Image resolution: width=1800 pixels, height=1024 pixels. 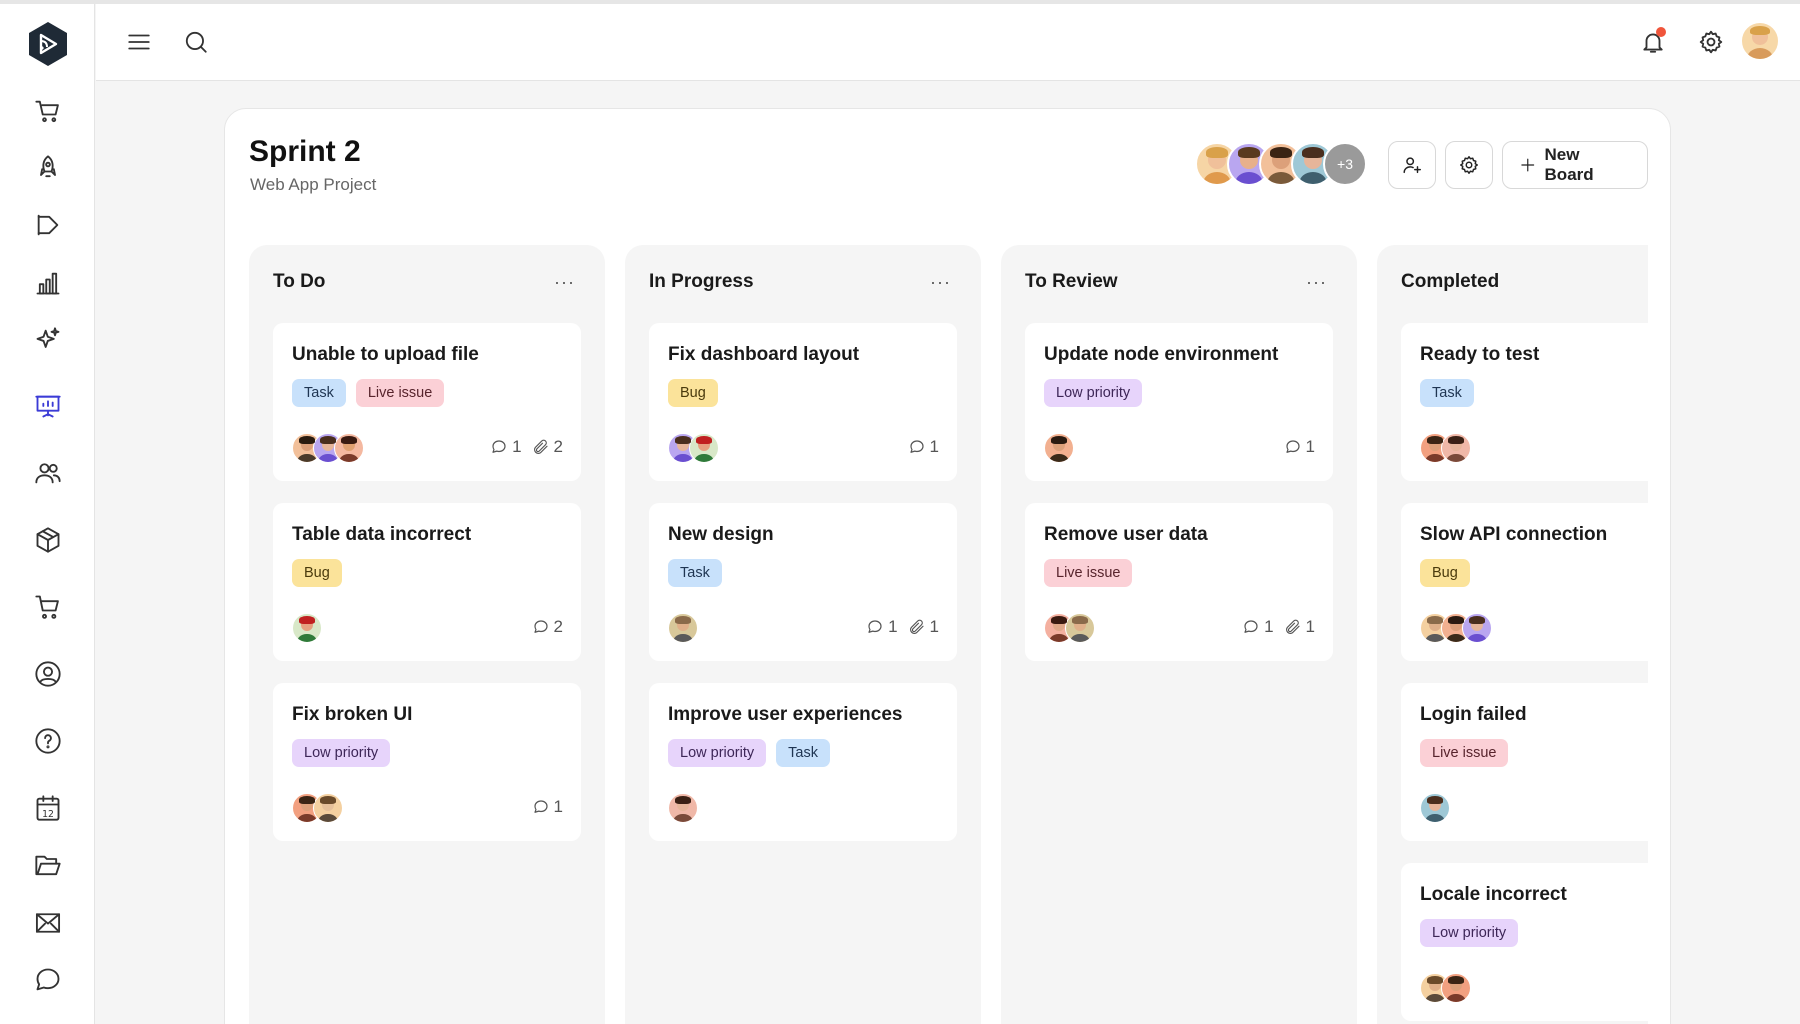 I want to click on sparkles-icon, so click(x=48, y=340).